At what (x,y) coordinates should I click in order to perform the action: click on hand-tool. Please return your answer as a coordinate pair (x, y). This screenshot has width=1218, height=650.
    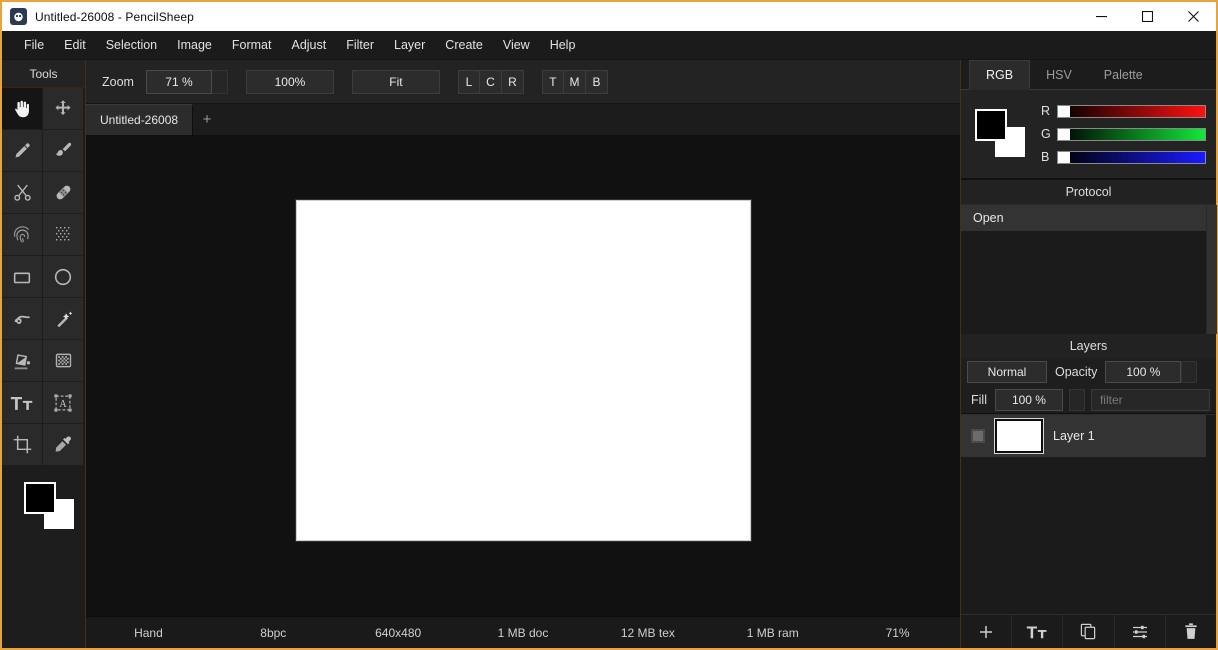
    Looking at the image, I should click on (22, 109).